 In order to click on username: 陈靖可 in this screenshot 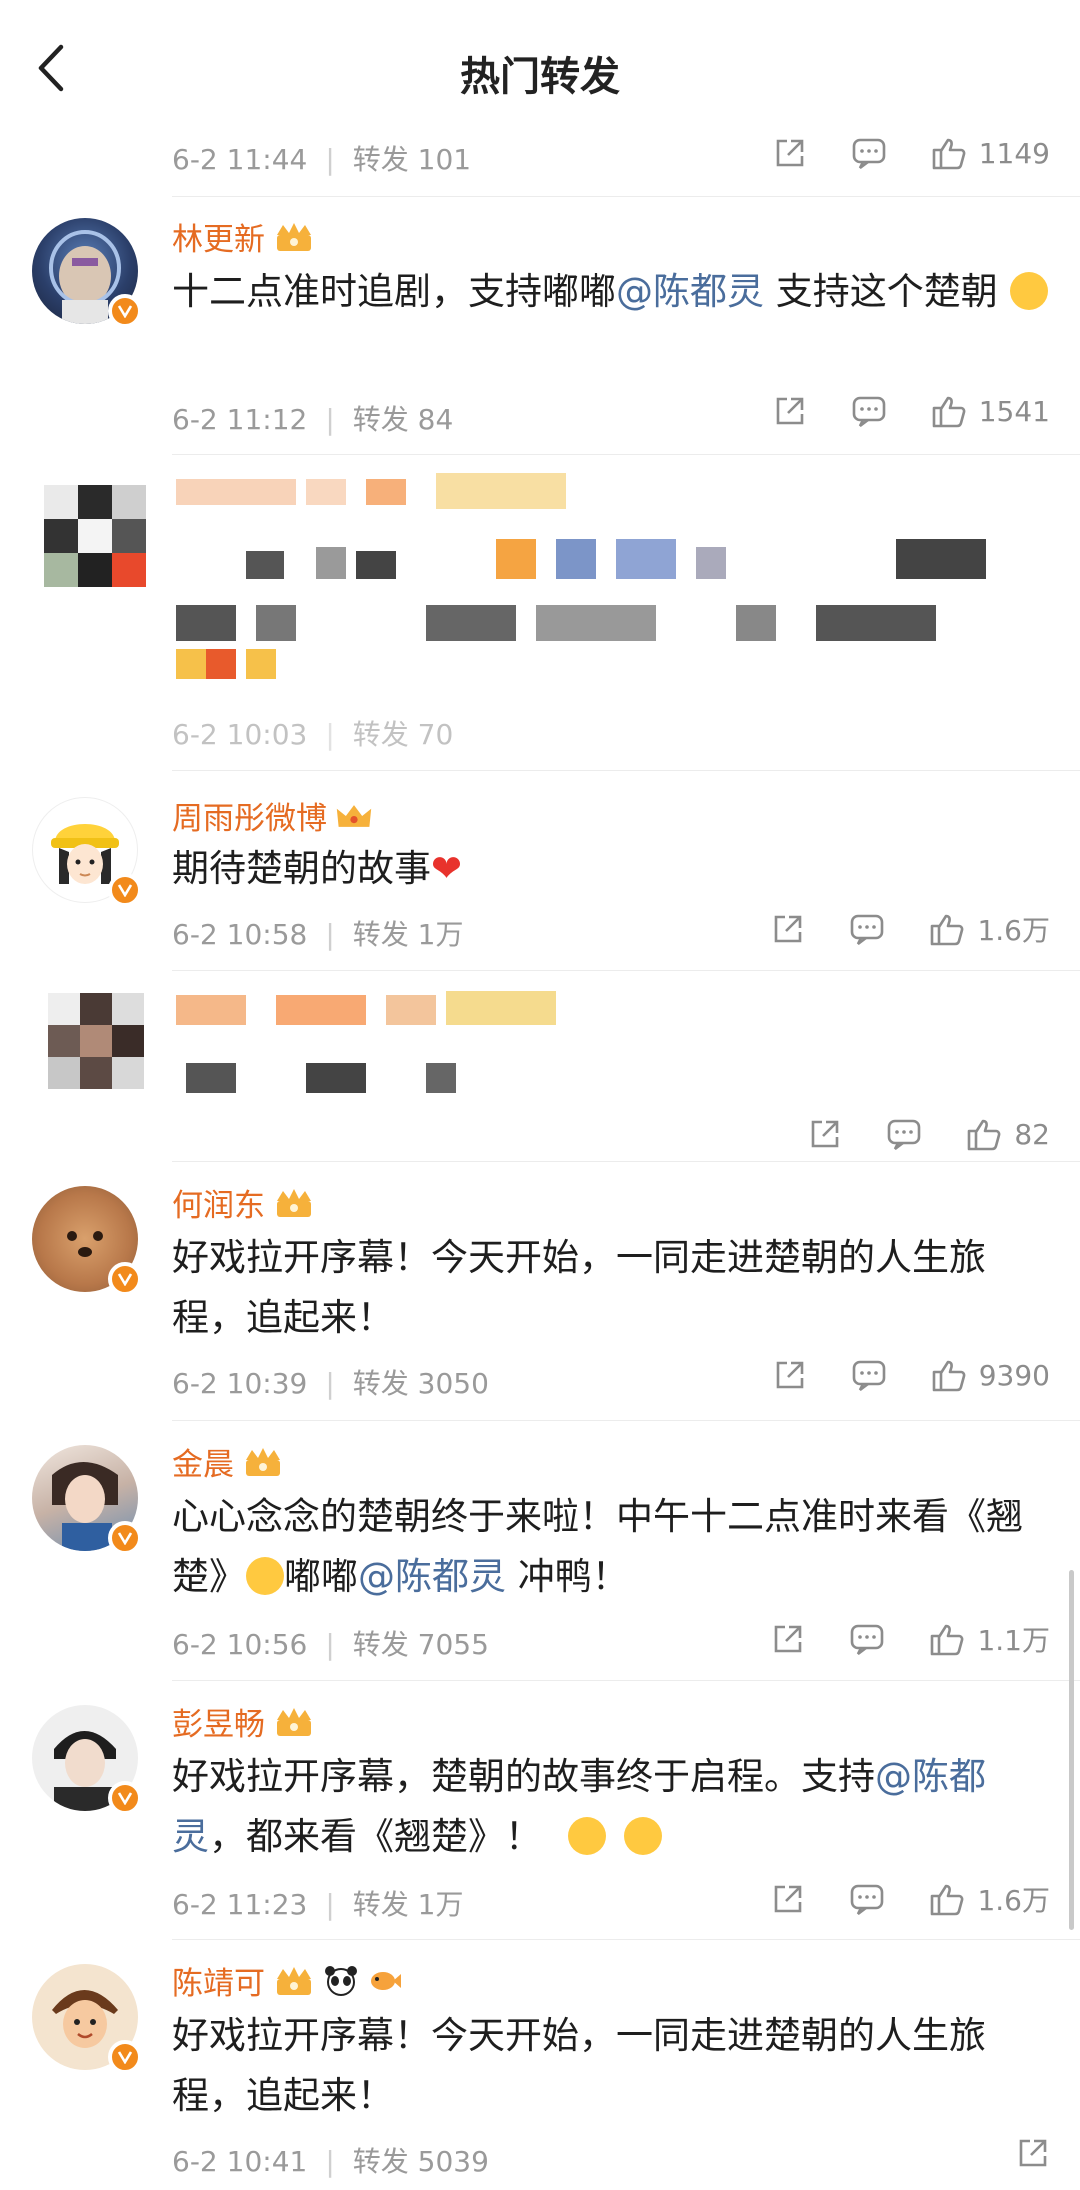, I will do `click(287, 1980)`.